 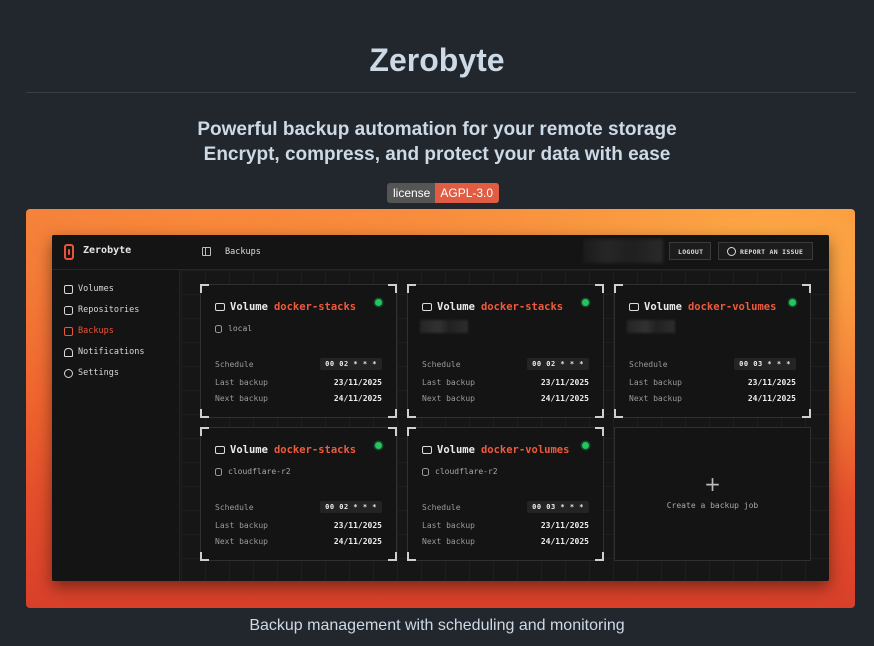 I want to click on github-icon, so click(x=731, y=251).